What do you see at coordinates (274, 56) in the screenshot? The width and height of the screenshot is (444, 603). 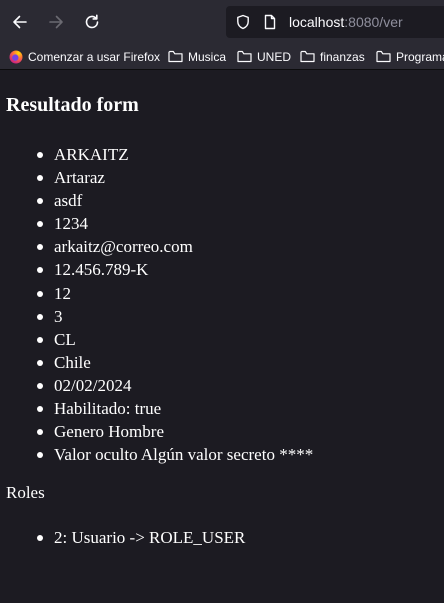 I see `bookmark-label: UNED` at bounding box center [274, 56].